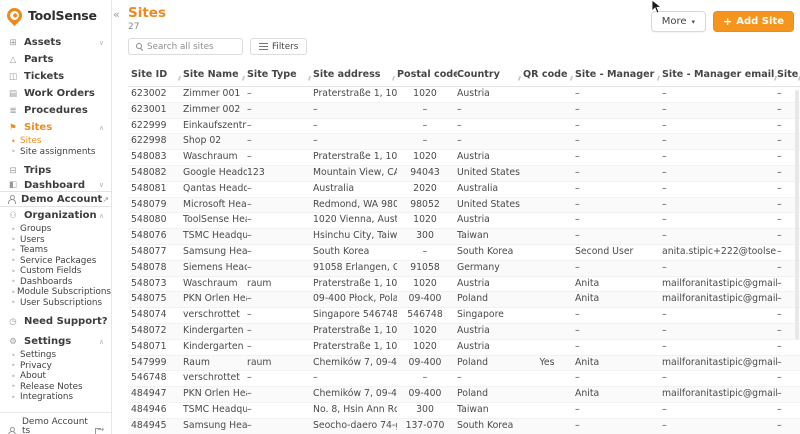 This screenshot has width=800, height=434. Describe the element at coordinates (55, 341) in the screenshot. I see `sidebar-item-settings: ⚙ Settings ∧` at that location.